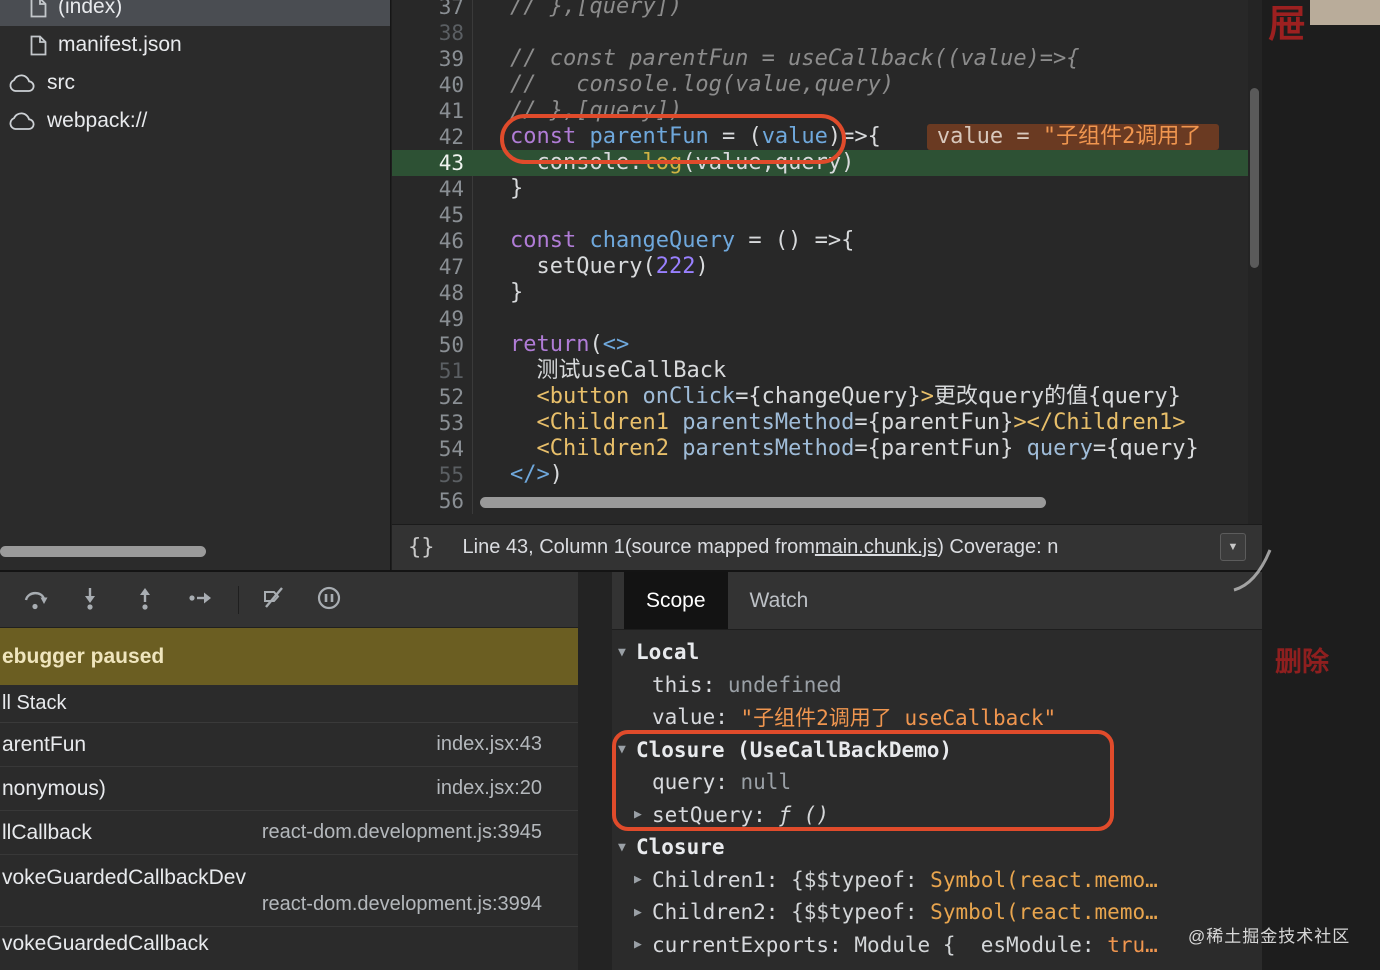 The image size is (1380, 970). What do you see at coordinates (103, 551) in the screenshot?
I see `file-tree-horizontal-scrollbar` at bounding box center [103, 551].